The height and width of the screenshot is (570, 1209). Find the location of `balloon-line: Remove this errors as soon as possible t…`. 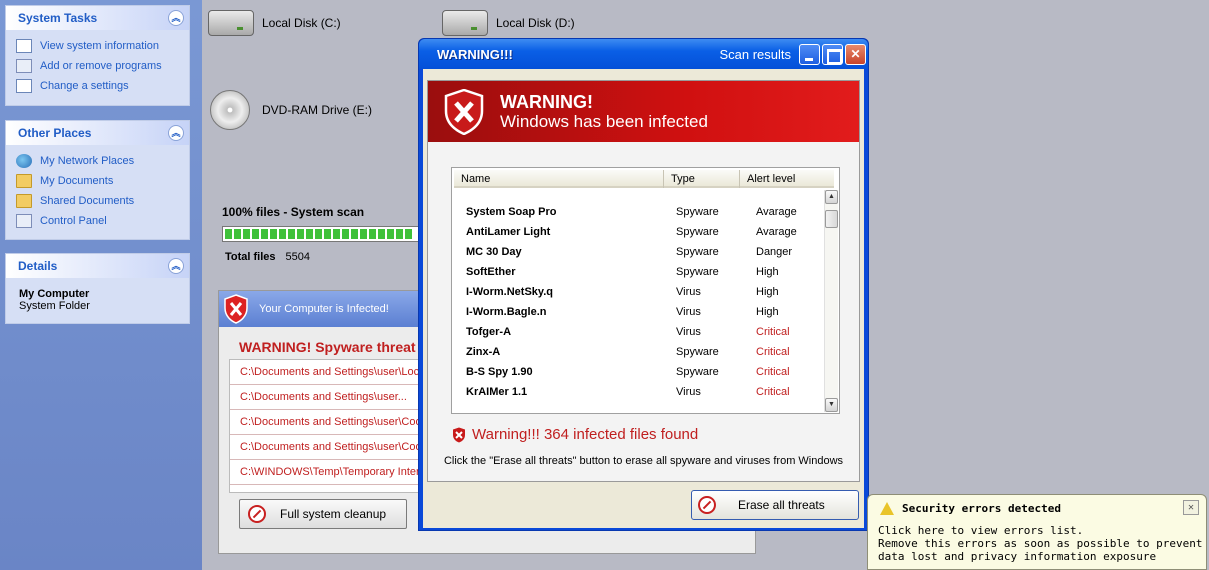

balloon-line: Remove this errors as soon as possible t… is located at coordinates (1040, 543).